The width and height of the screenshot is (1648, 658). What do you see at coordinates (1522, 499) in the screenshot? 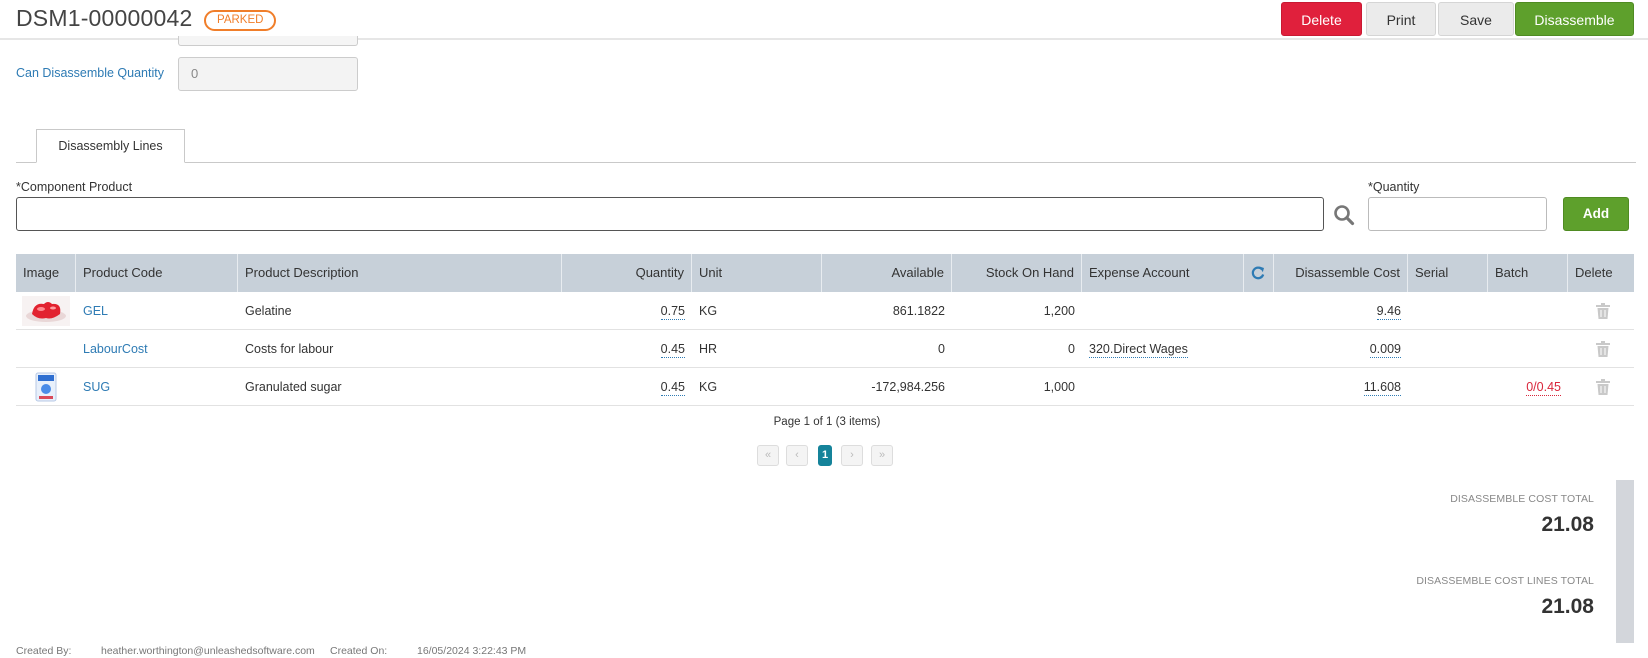
I see `disassemble-cost-total-label: DISASSEMBLE COST TOTAL` at bounding box center [1522, 499].